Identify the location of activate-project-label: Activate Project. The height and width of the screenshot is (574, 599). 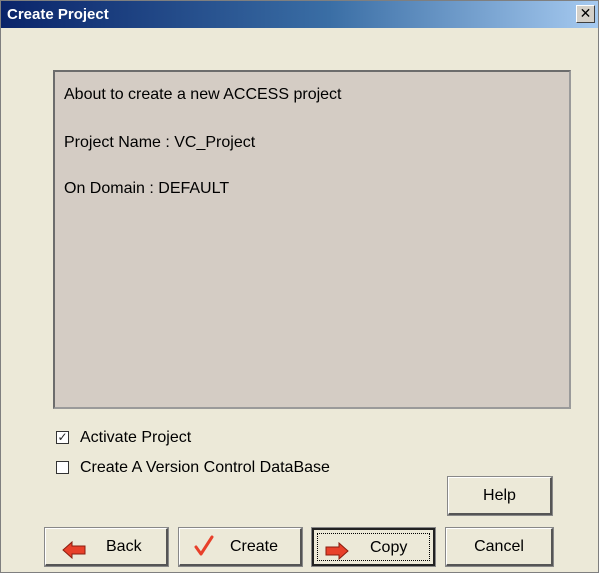
(136, 437).